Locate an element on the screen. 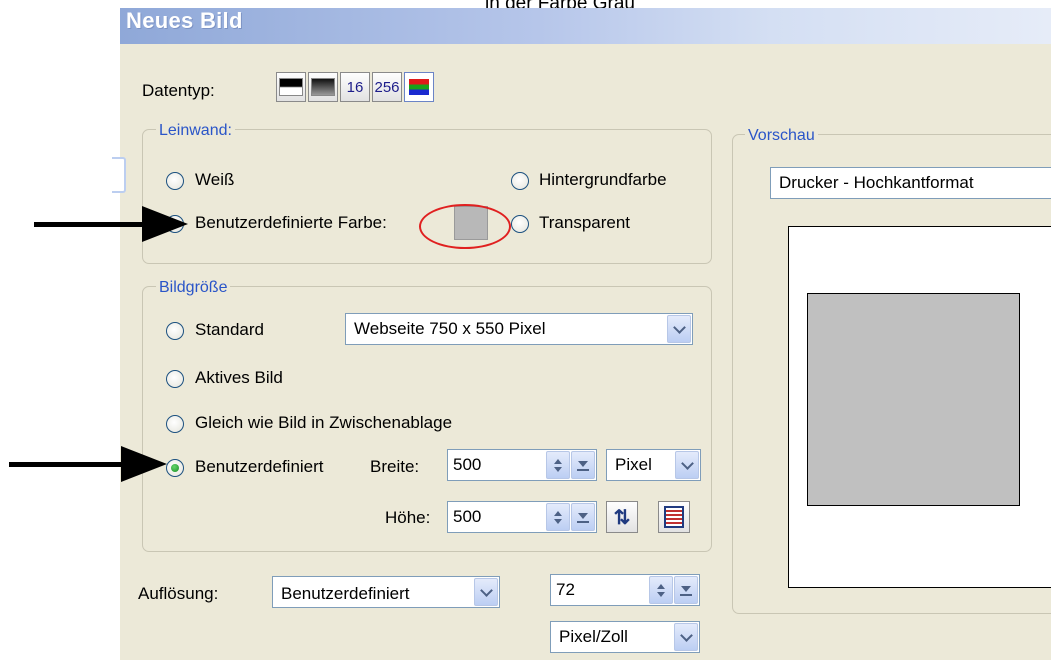 Image resolution: width=1051 pixels, height=660 pixels. black-white-gradient-icon is located at coordinates (291, 87).